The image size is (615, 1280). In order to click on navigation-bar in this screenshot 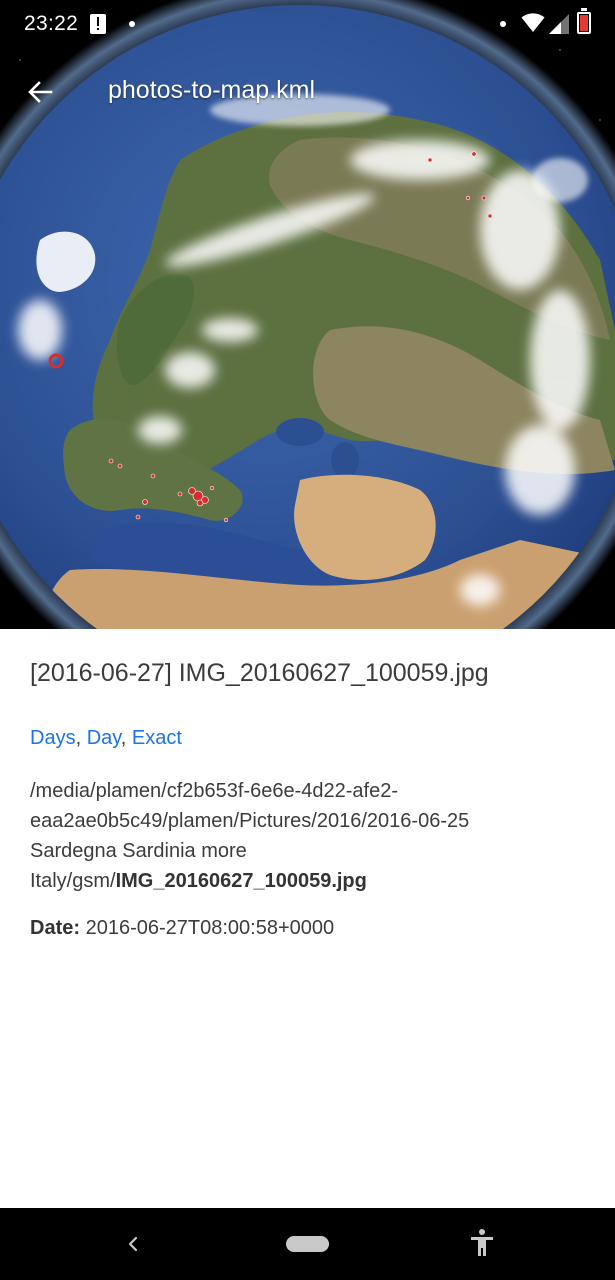, I will do `click(307, 1244)`.